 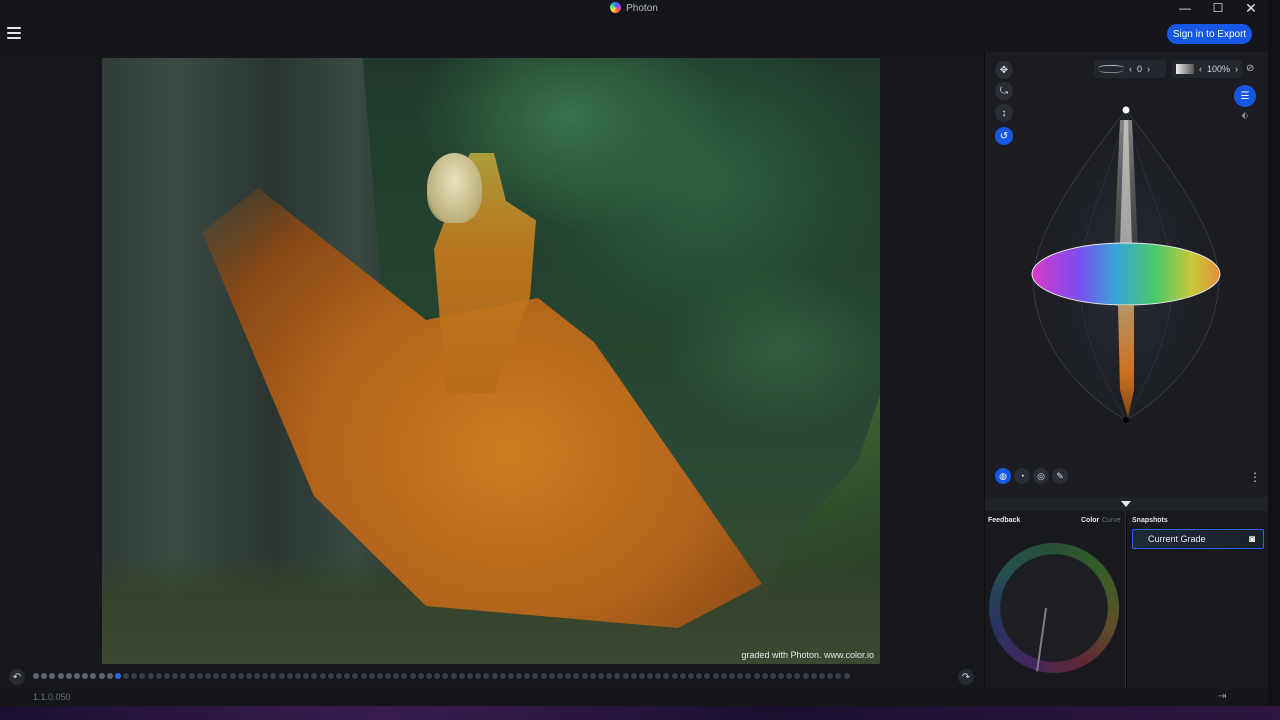 What do you see at coordinates (1245, 96) in the screenshot?
I see `scope-mode-button: ☰` at bounding box center [1245, 96].